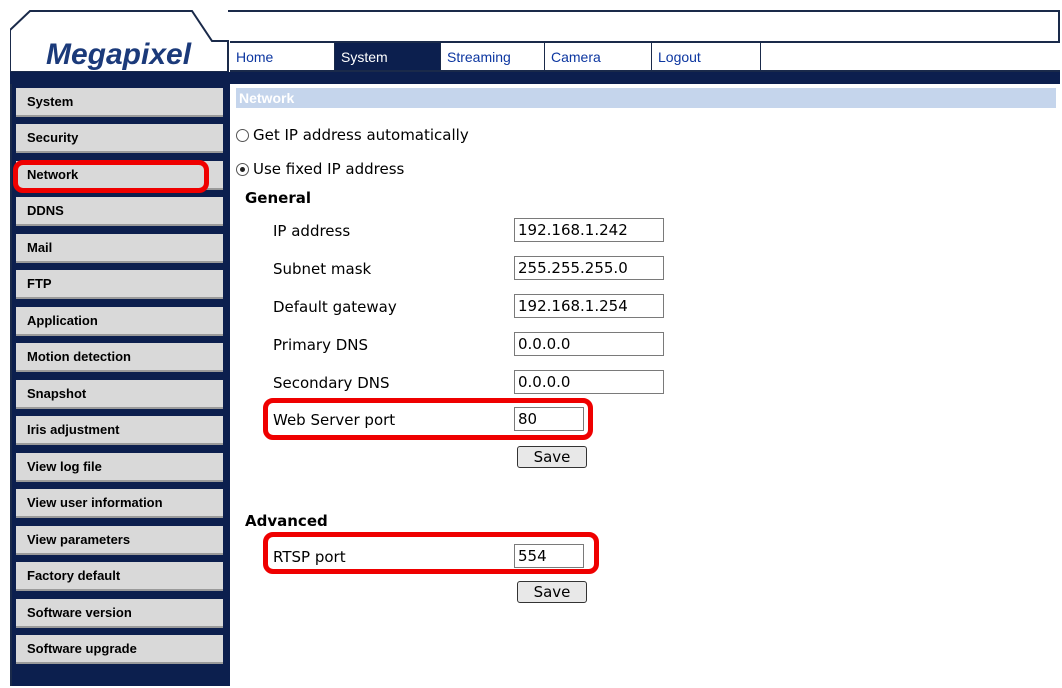 The image size is (1062, 688). I want to click on logo-tab: Megapixel, so click(119, 41).